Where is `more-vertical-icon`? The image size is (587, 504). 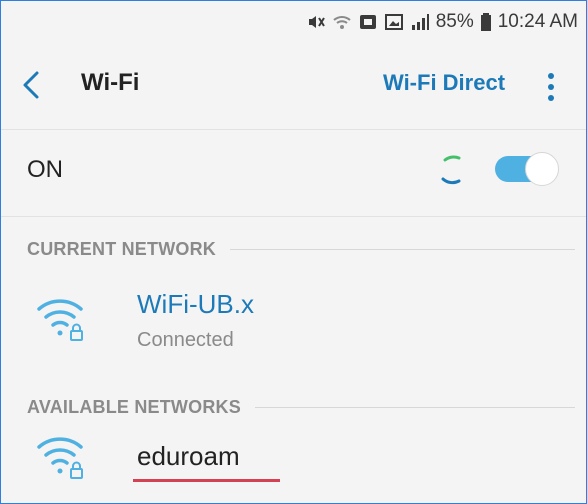 more-vertical-icon is located at coordinates (551, 87).